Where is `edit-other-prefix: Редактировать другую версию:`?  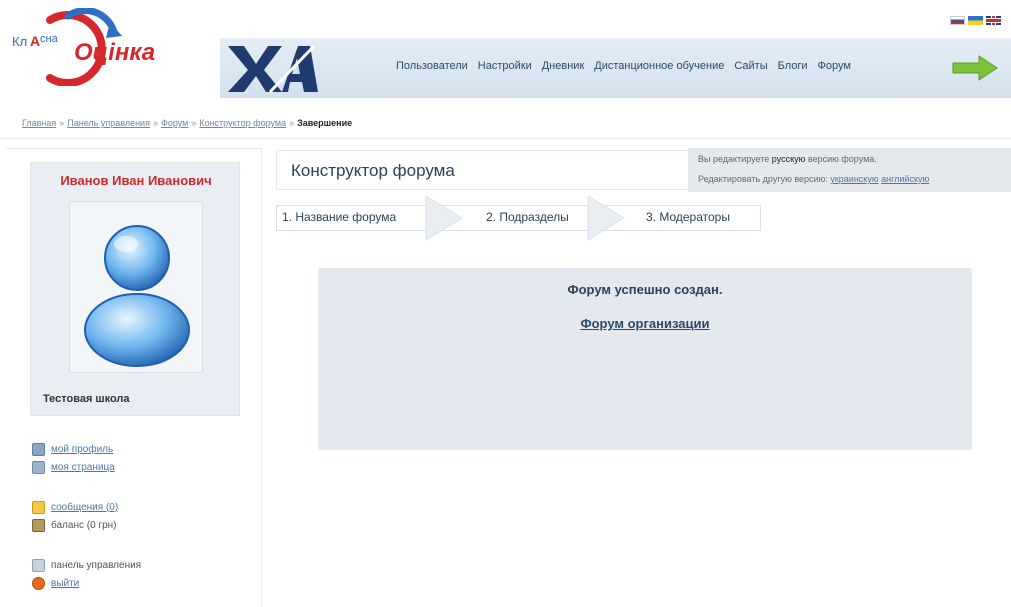
edit-other-prefix: Редактировать другую версию: is located at coordinates (763, 179).